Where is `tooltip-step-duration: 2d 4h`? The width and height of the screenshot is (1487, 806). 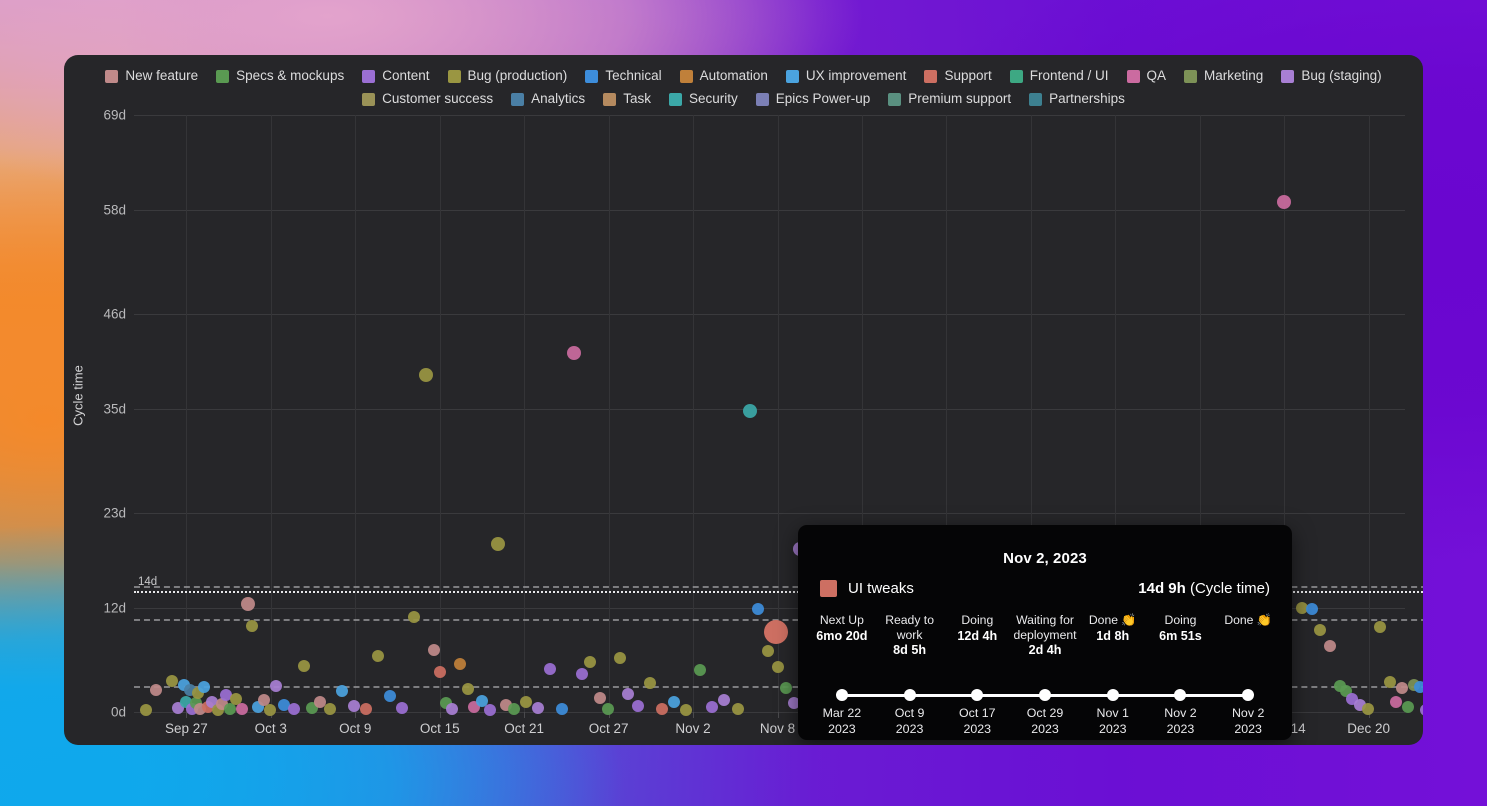 tooltip-step-duration: 2d 4h is located at coordinates (1045, 650).